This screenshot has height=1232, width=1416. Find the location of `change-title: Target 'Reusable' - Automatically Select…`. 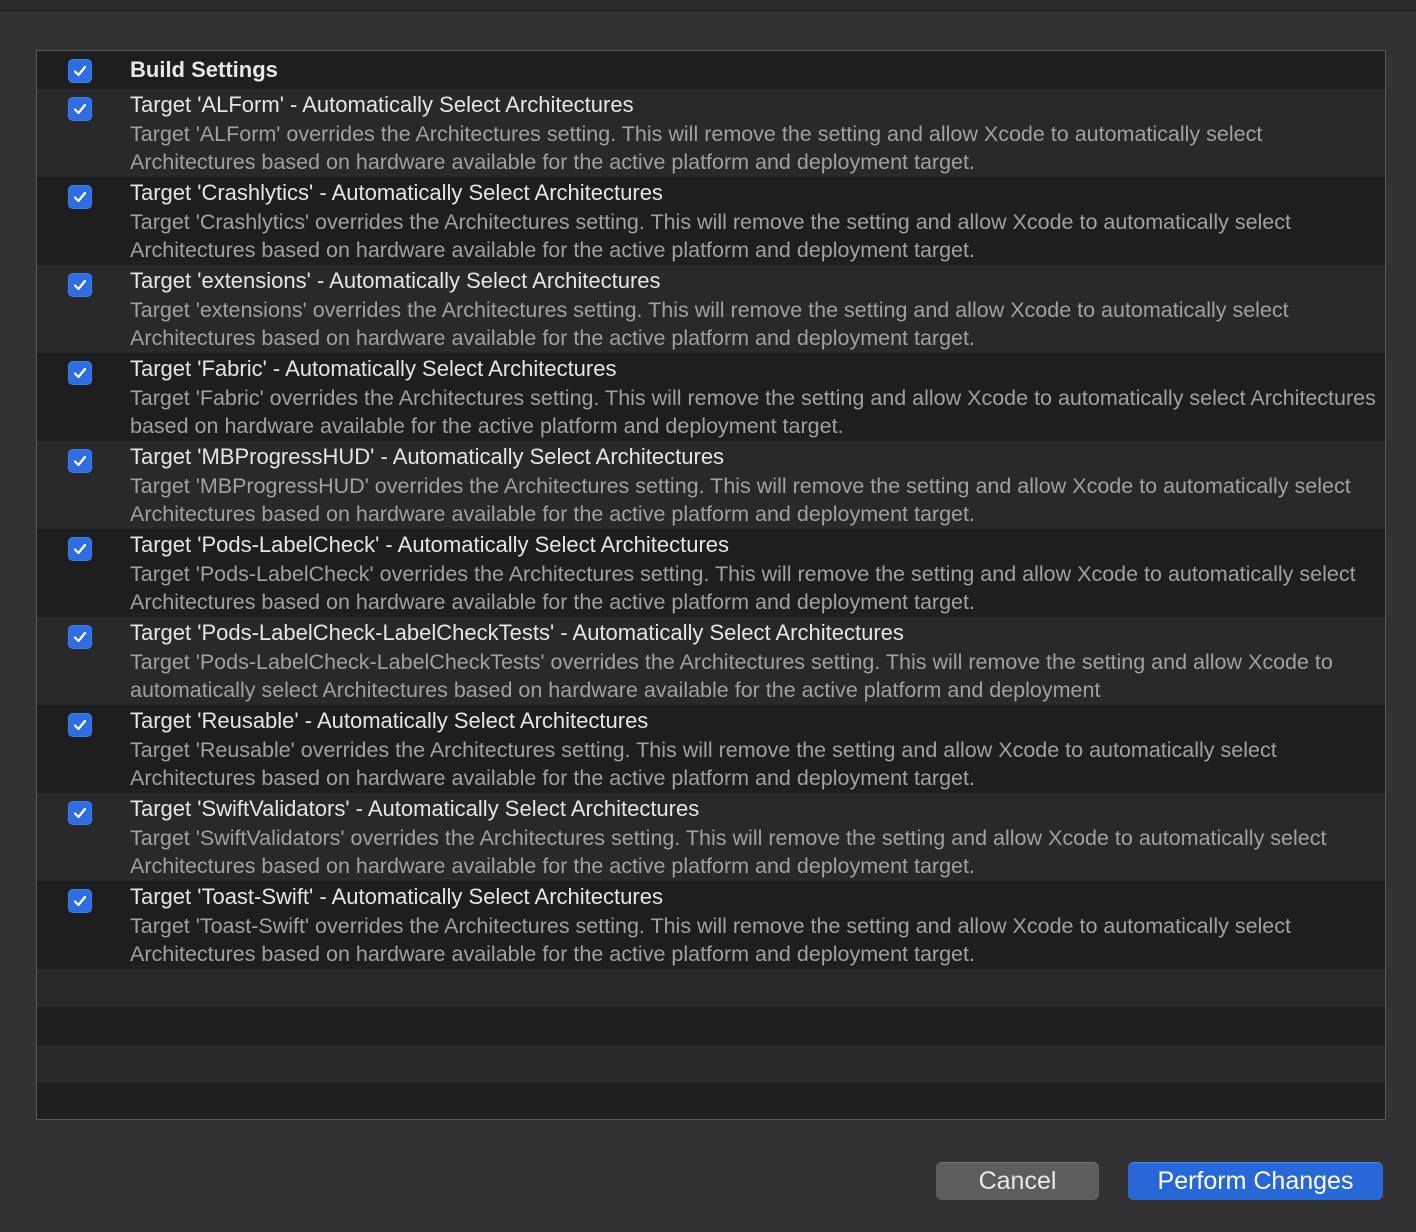

change-title: Target 'Reusable' - Automatically Select… is located at coordinates (389, 720).